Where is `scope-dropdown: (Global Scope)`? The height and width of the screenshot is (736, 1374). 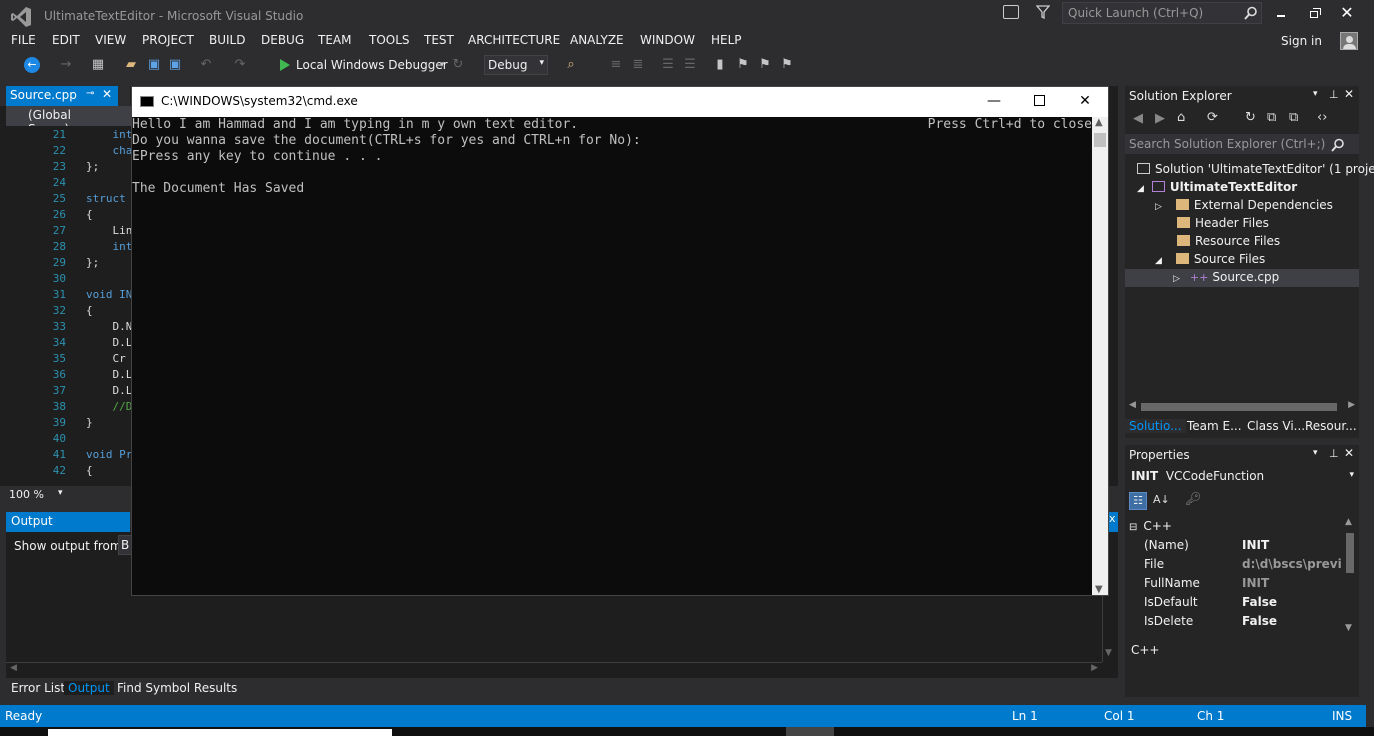 scope-dropdown: (Global Scope) is located at coordinates (69, 121).